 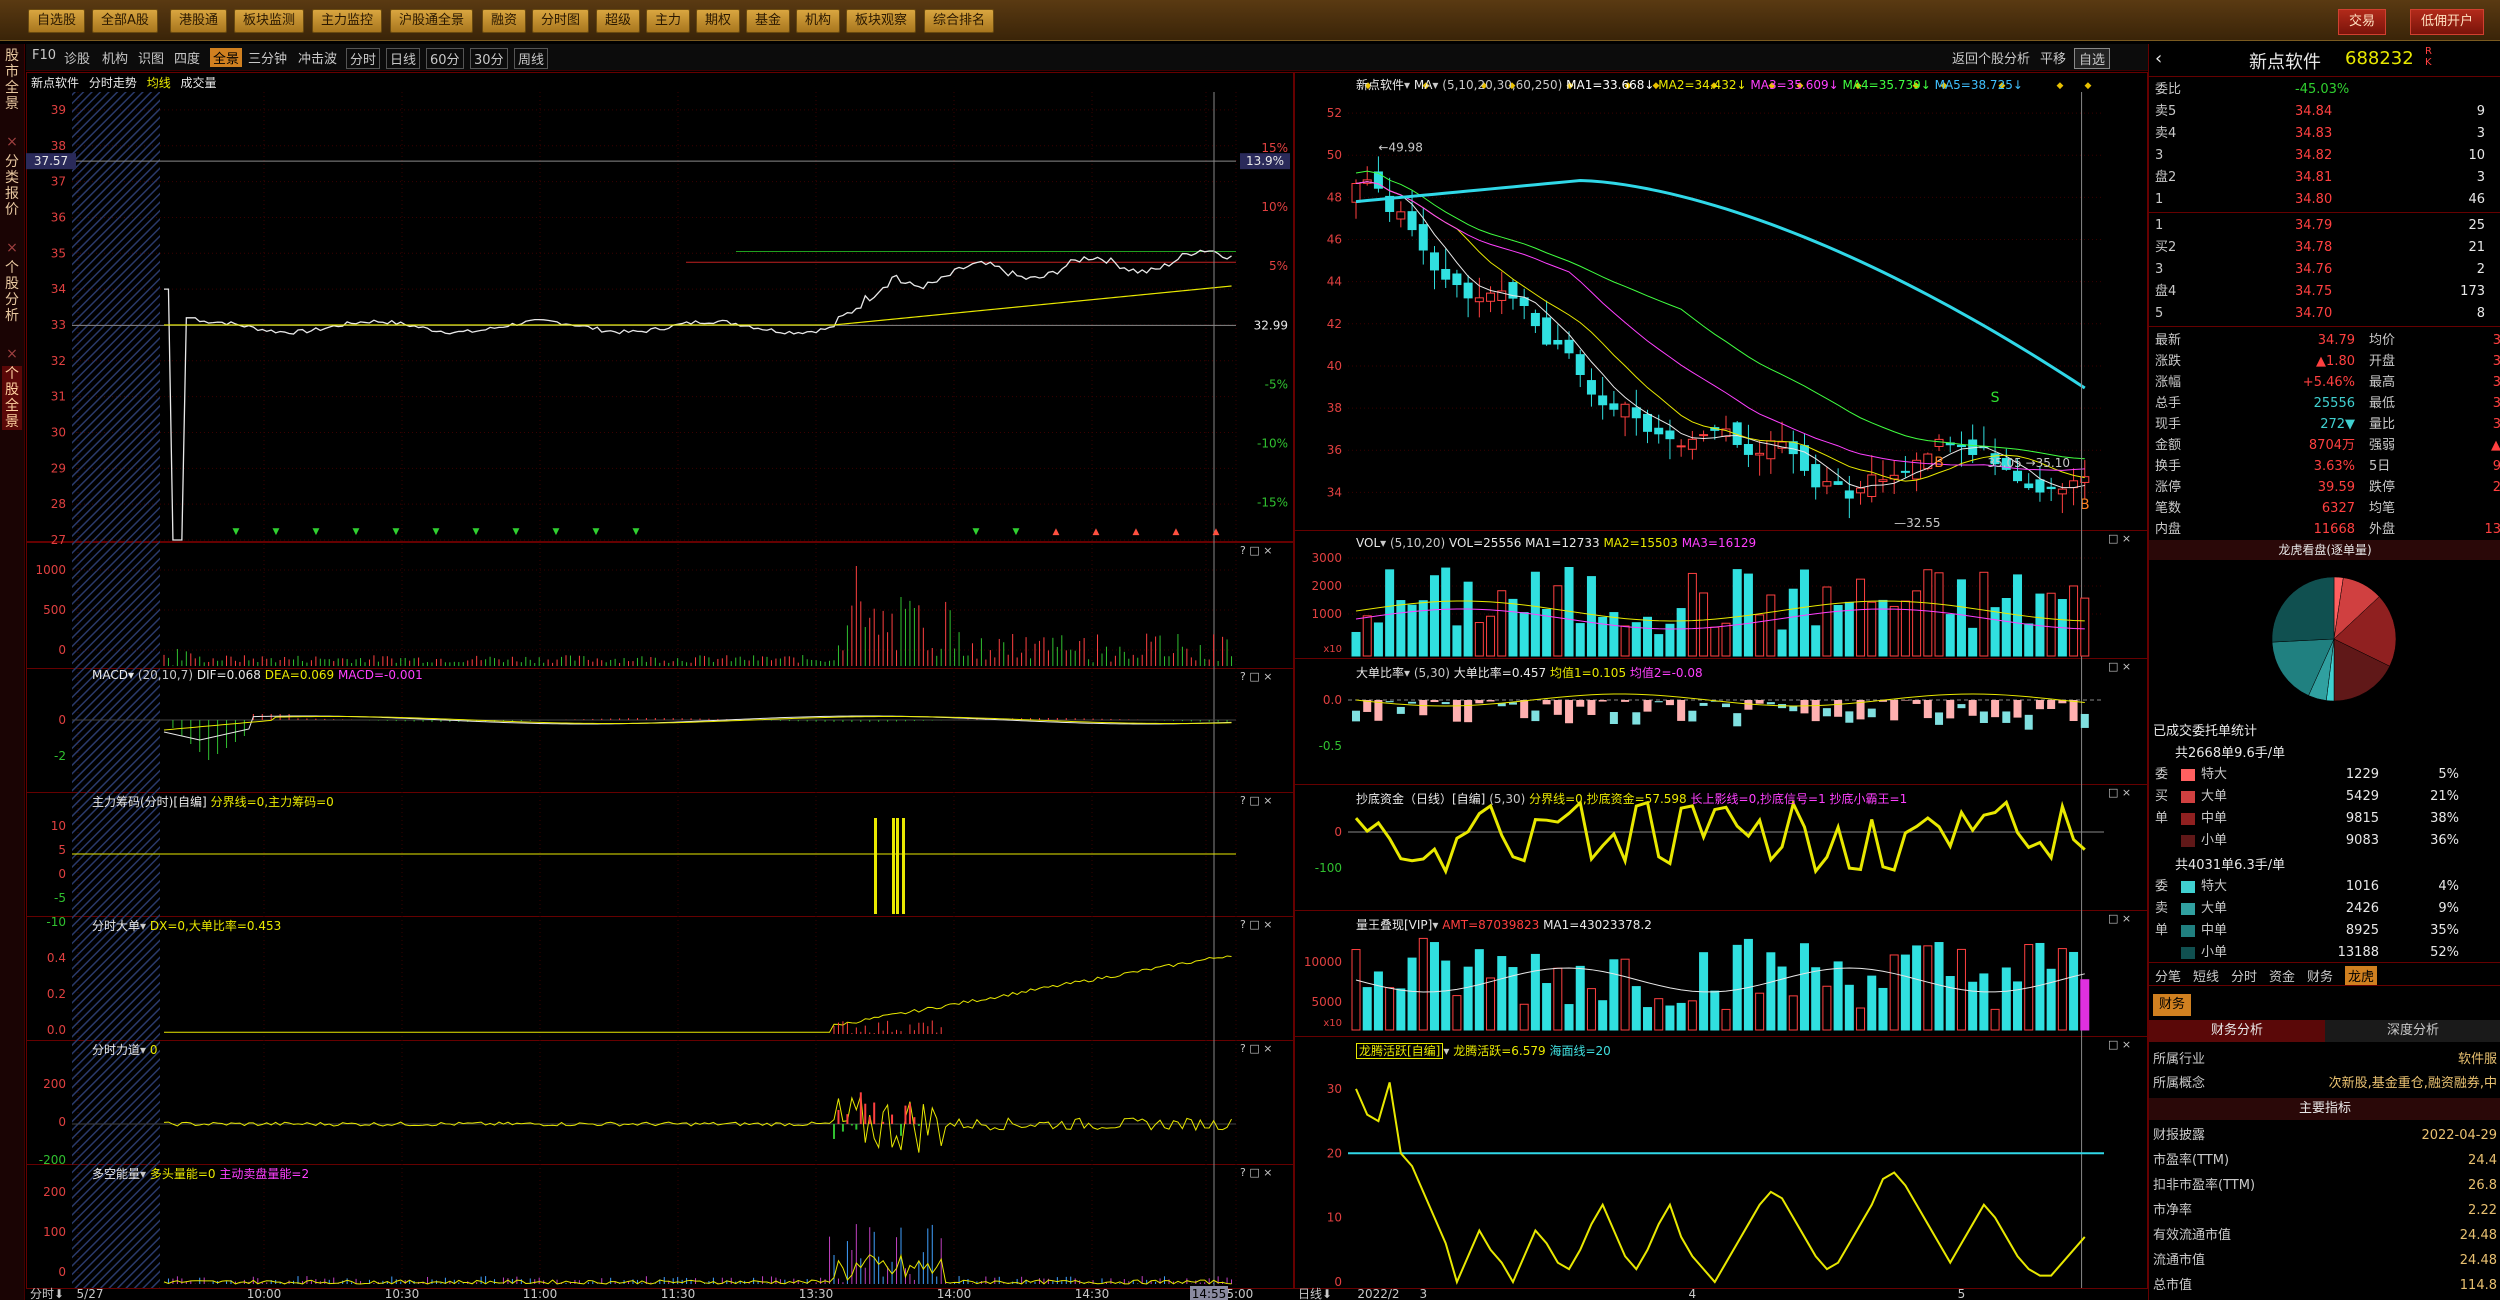 What do you see at coordinates (1720, 315) in the screenshot?
I see `ma-line` at bounding box center [1720, 315].